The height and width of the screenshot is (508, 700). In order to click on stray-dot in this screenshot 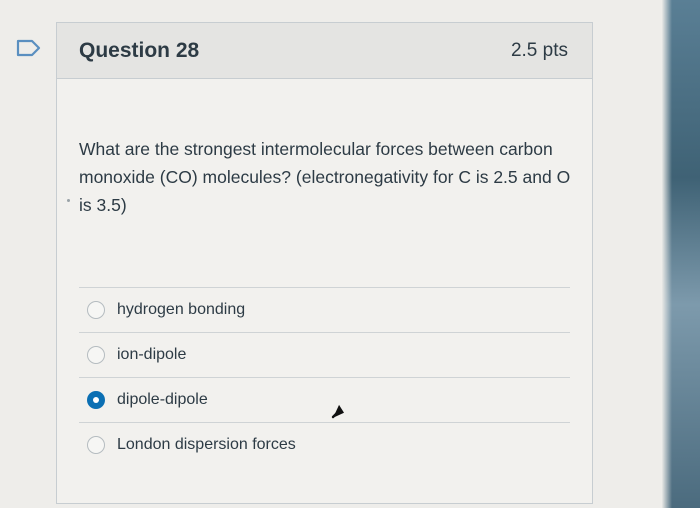, I will do `click(68, 200)`.